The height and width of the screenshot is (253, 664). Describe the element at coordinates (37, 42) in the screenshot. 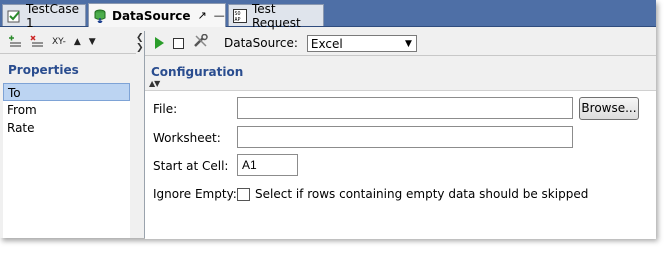

I see `remove-property-icon` at that location.